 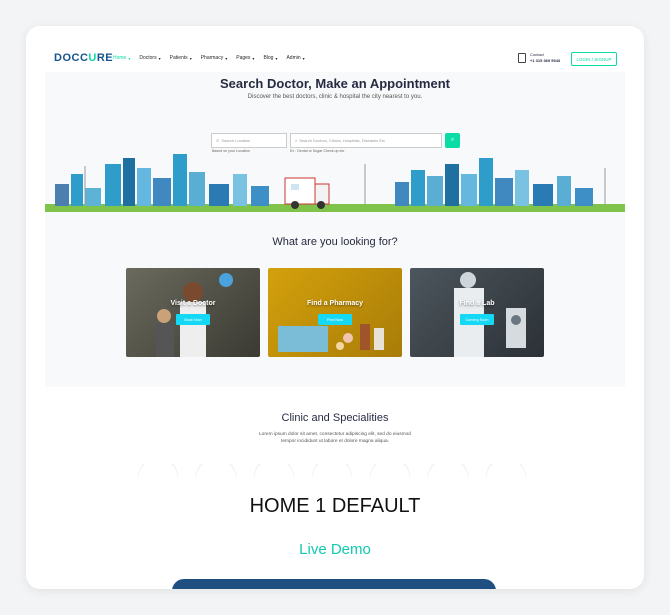 What do you see at coordinates (335, 242) in the screenshot?
I see `looking-for-title: What are you looking for?` at bounding box center [335, 242].